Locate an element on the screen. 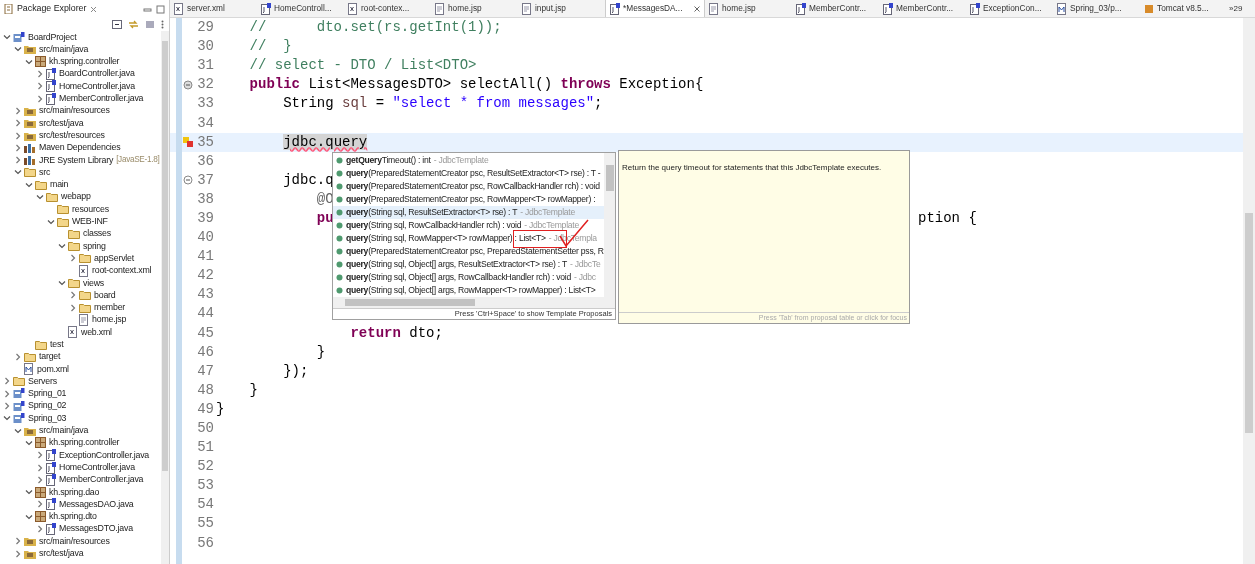 Image resolution: width=1255 pixels, height=564 pixels. line-number: 33 is located at coordinates (205, 104).